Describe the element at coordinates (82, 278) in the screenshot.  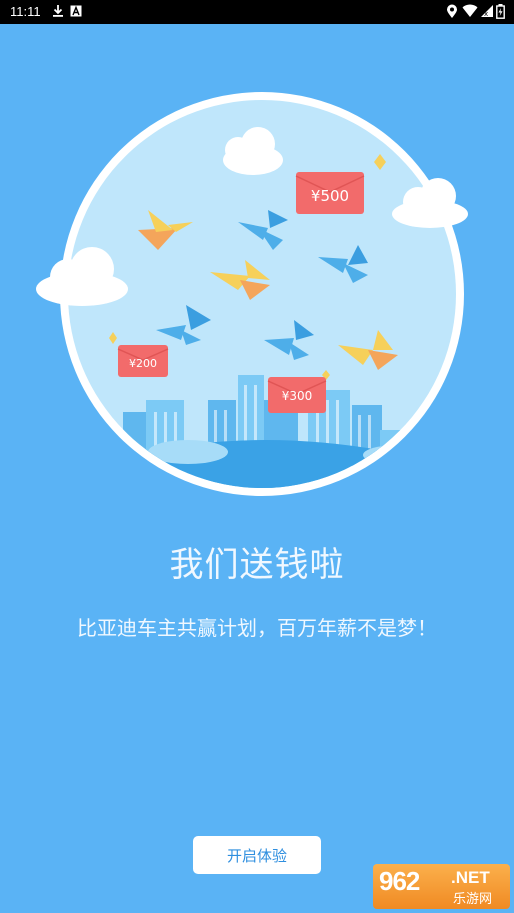
I see `left-cloud-icon` at that location.